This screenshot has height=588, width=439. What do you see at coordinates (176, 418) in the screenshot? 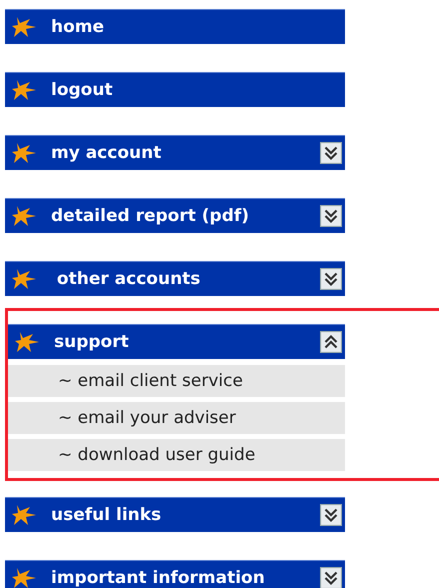
I see `submenu-link: ~ email your adviser` at bounding box center [176, 418].